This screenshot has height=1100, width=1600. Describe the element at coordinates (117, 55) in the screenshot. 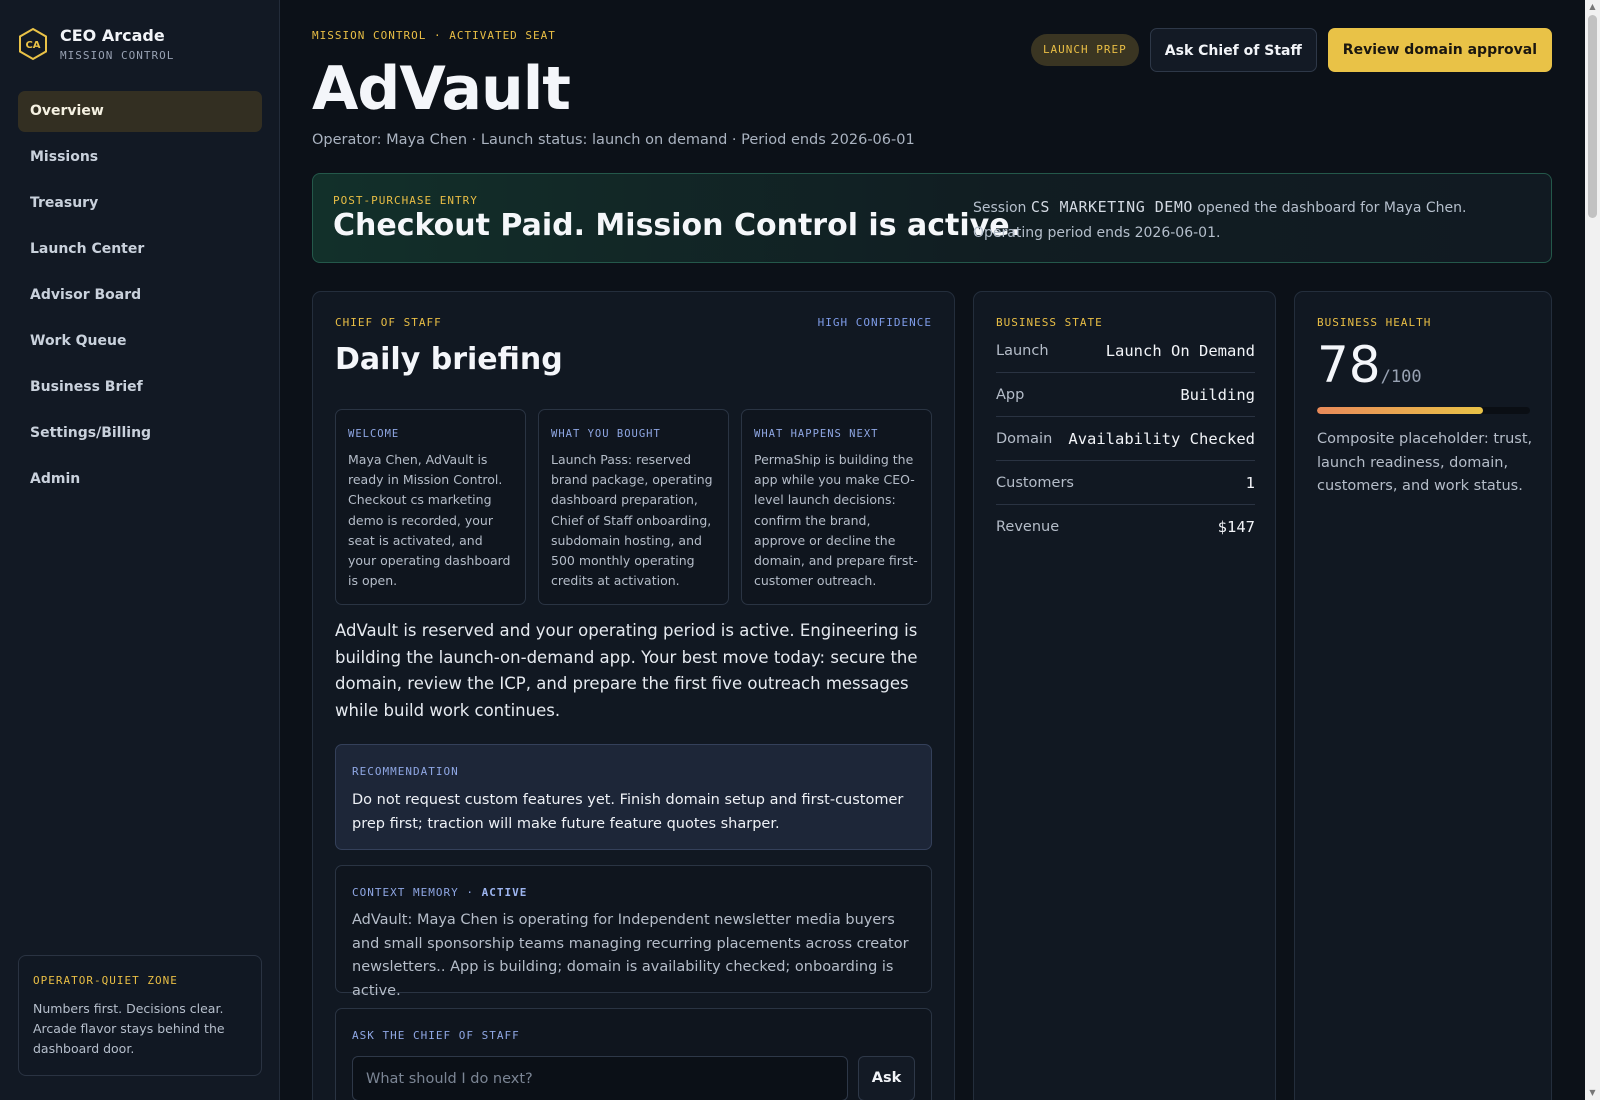

I see `brand-subtitle: MISSION CONTROL` at that location.